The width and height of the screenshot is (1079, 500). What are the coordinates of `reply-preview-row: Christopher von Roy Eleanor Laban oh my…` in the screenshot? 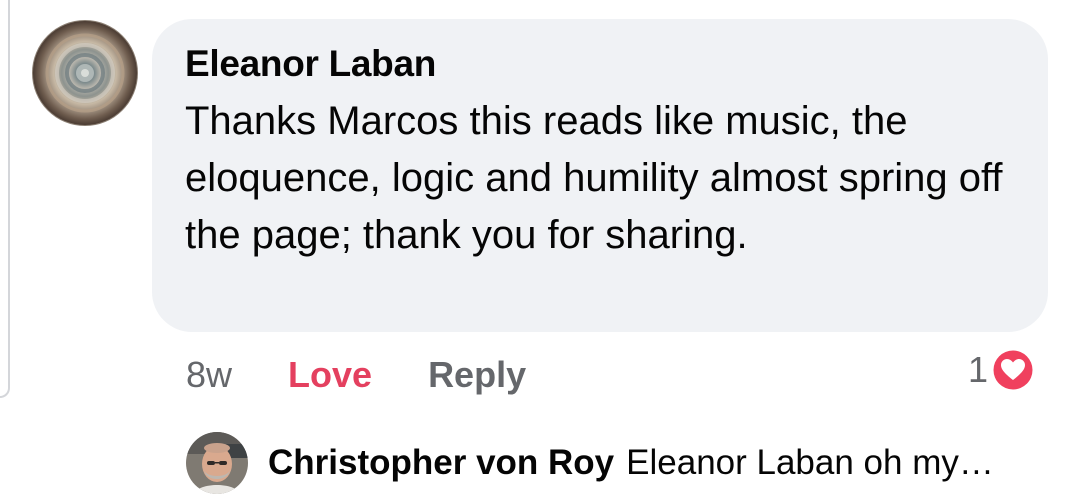 It's located at (590, 463).